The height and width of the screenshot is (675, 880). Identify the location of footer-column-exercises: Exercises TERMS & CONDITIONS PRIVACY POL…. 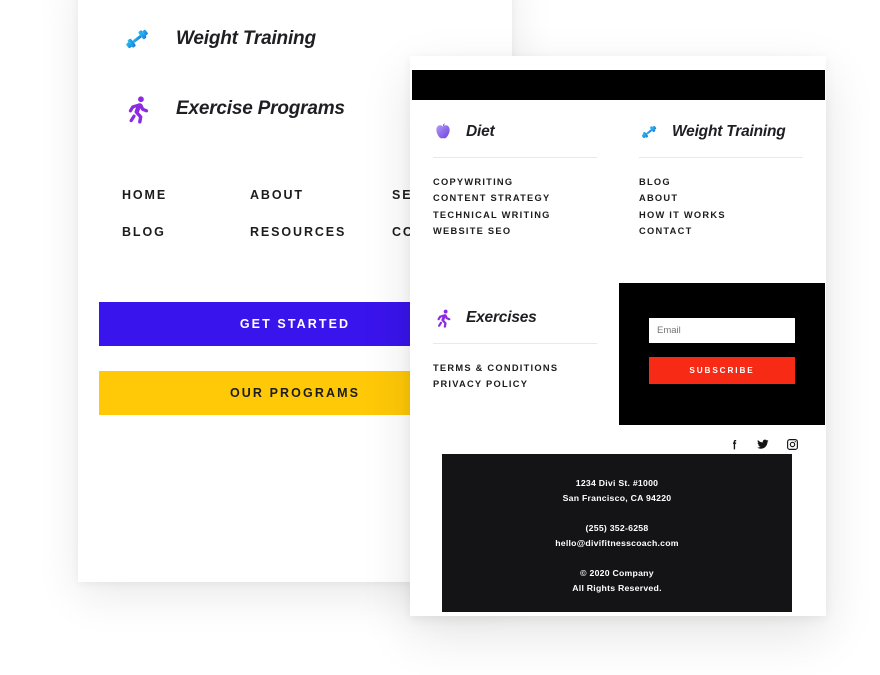
(517, 348).